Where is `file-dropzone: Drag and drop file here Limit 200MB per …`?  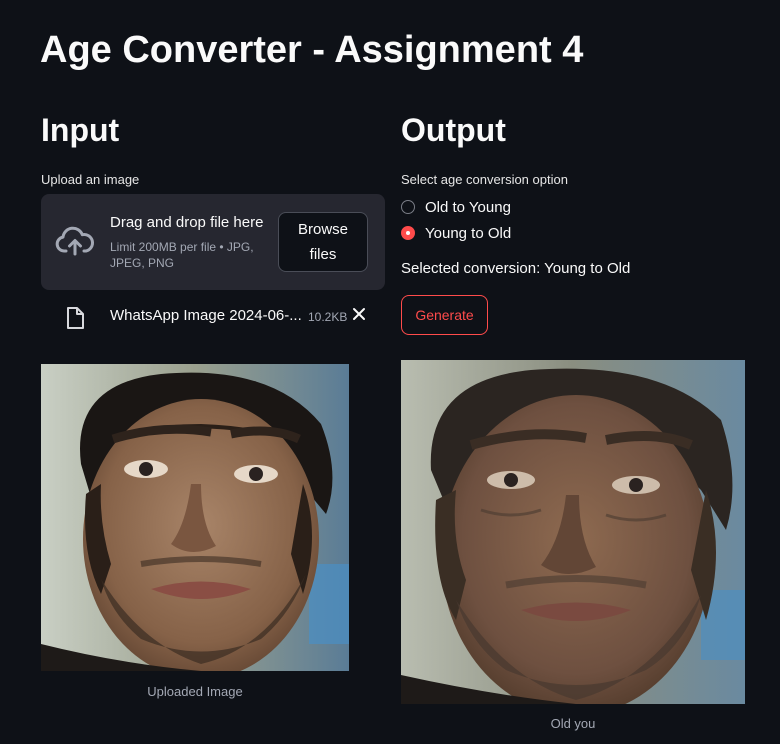 file-dropzone: Drag and drop file here Limit 200MB per … is located at coordinates (213, 242).